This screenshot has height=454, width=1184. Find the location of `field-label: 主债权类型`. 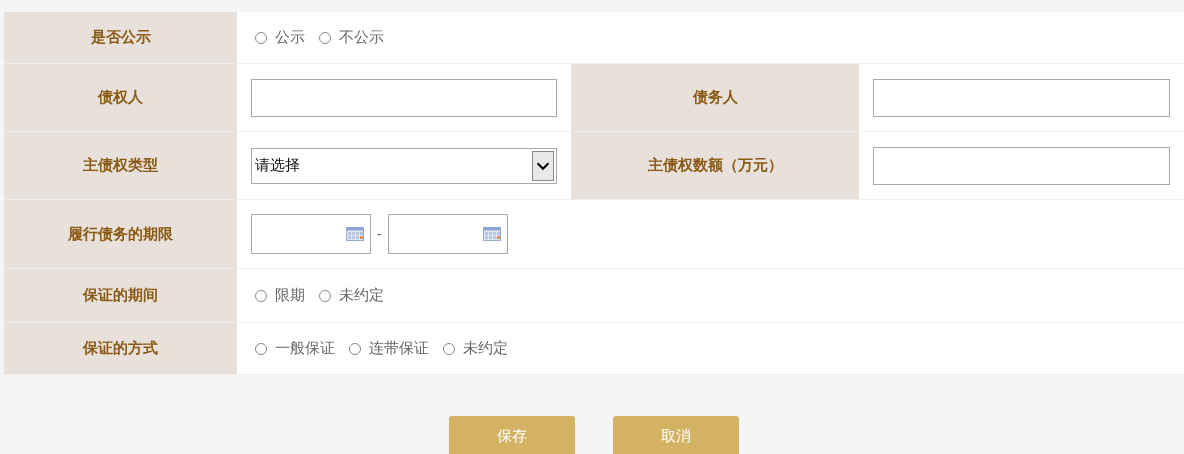

field-label: 主债权类型 is located at coordinates (120, 166).